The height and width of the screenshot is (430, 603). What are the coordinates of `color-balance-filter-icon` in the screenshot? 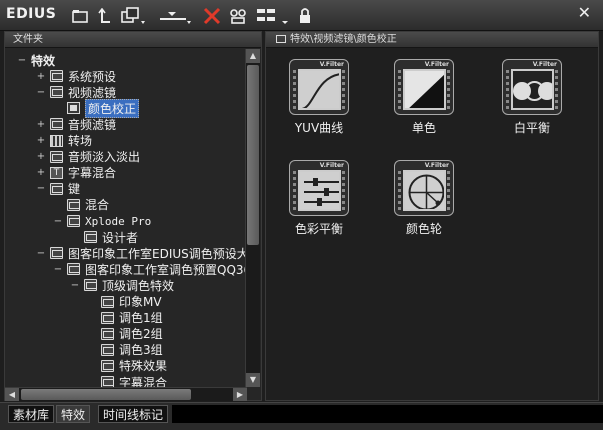 It's located at (319, 190).